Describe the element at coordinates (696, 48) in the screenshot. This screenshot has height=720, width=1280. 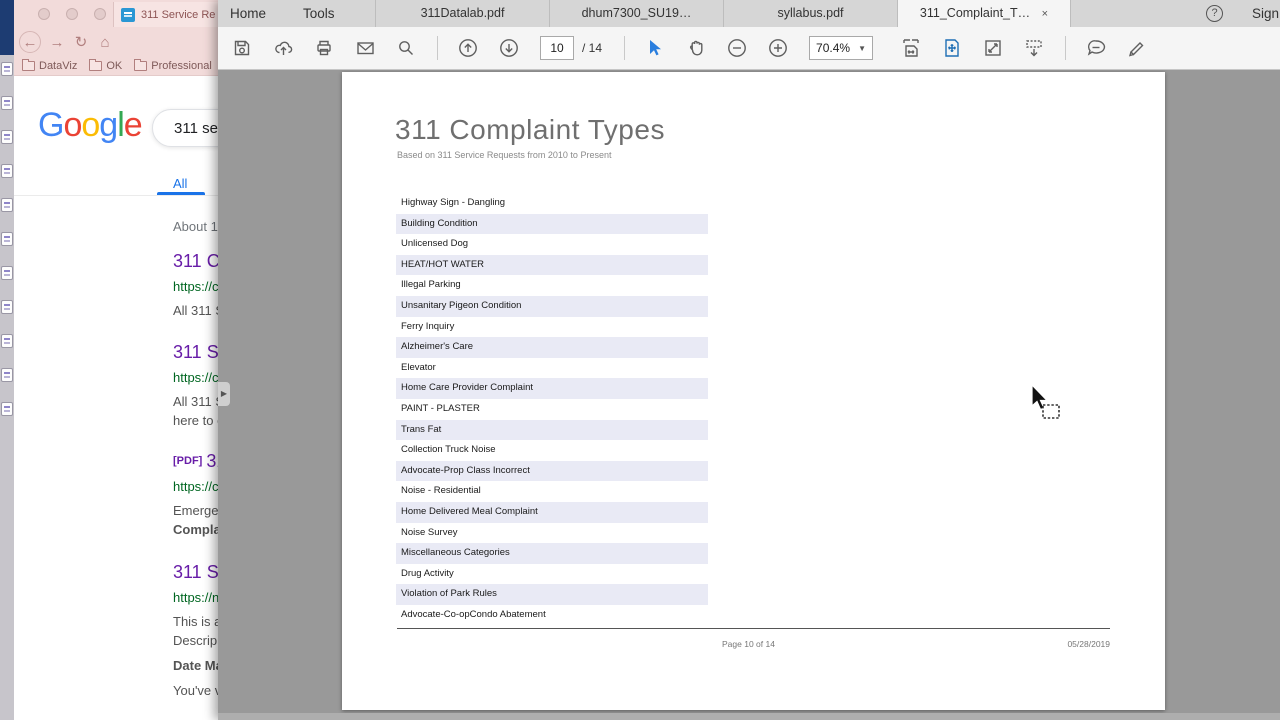
I see `hand-tool-button` at that location.